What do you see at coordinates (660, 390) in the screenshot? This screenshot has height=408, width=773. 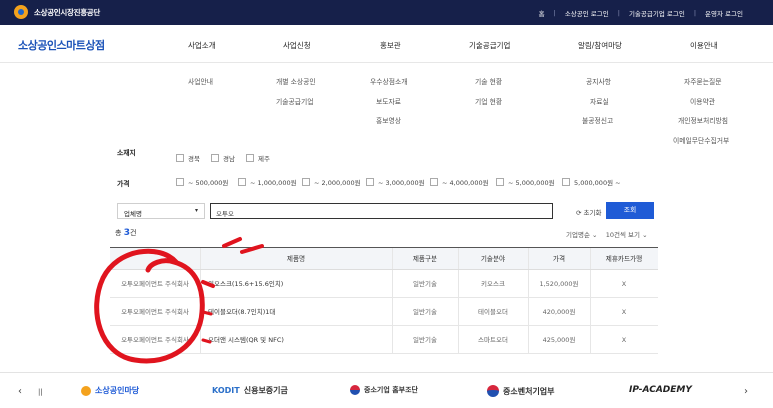 I see `partner-logo: IP-ACADEMY` at bounding box center [660, 390].